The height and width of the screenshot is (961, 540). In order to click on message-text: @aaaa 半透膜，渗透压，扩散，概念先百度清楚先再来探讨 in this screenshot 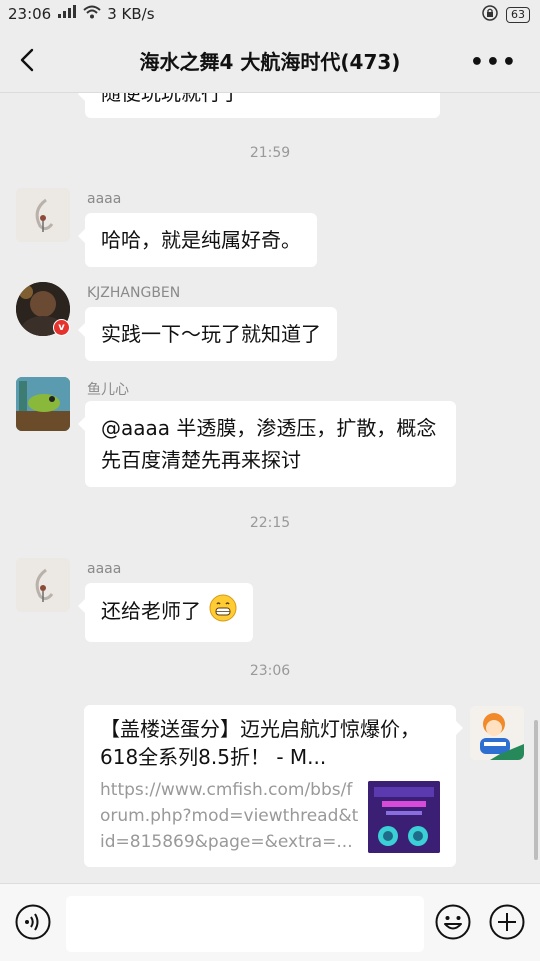, I will do `click(269, 444)`.